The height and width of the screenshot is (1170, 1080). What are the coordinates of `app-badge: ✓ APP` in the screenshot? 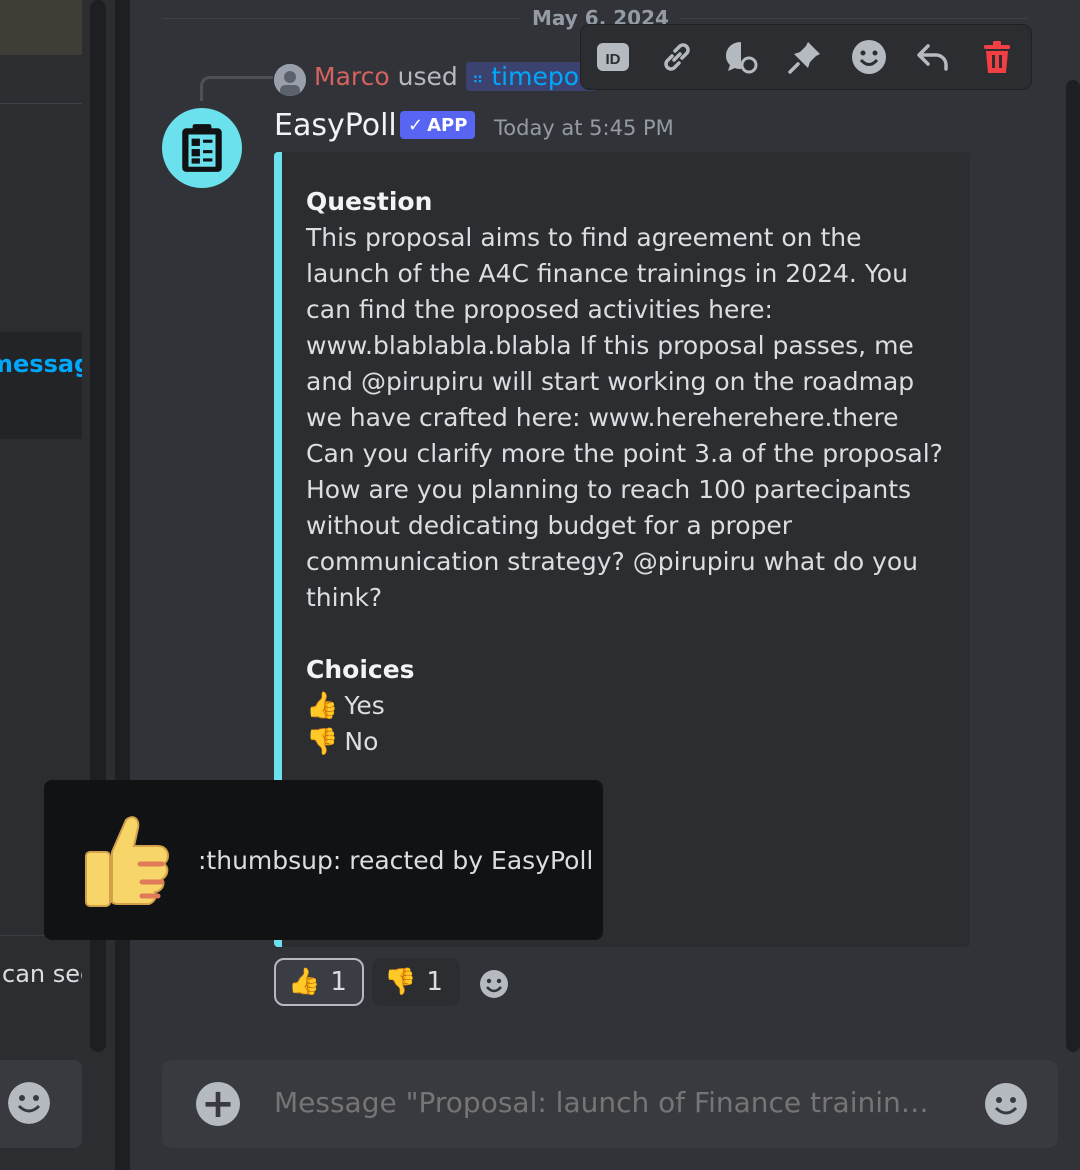 It's located at (438, 125).